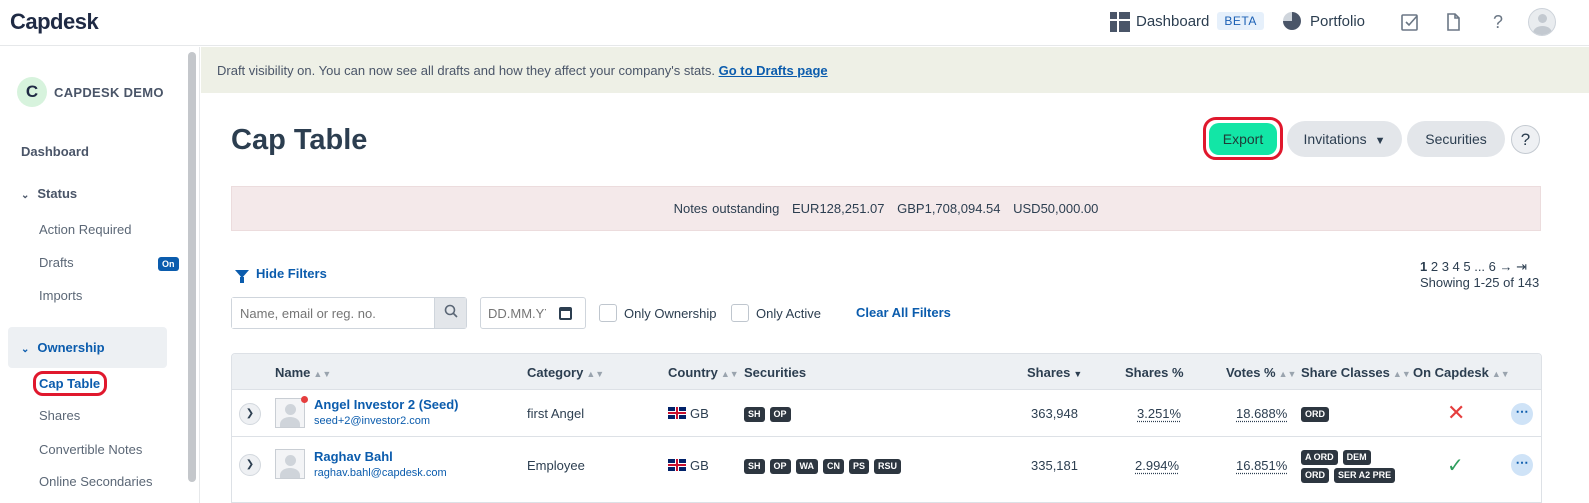  I want to click on nav-portfolio-label: Portfolio, so click(1338, 21).